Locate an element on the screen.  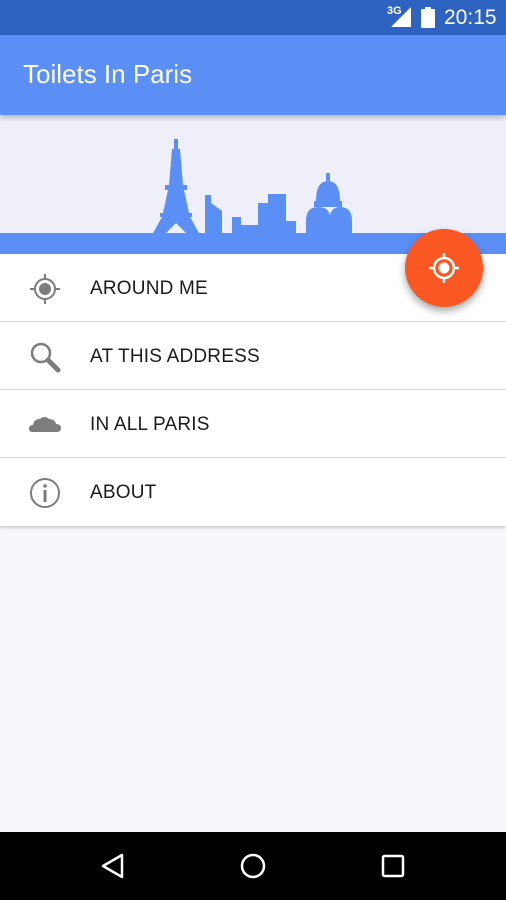
home-icon is located at coordinates (253, 866).